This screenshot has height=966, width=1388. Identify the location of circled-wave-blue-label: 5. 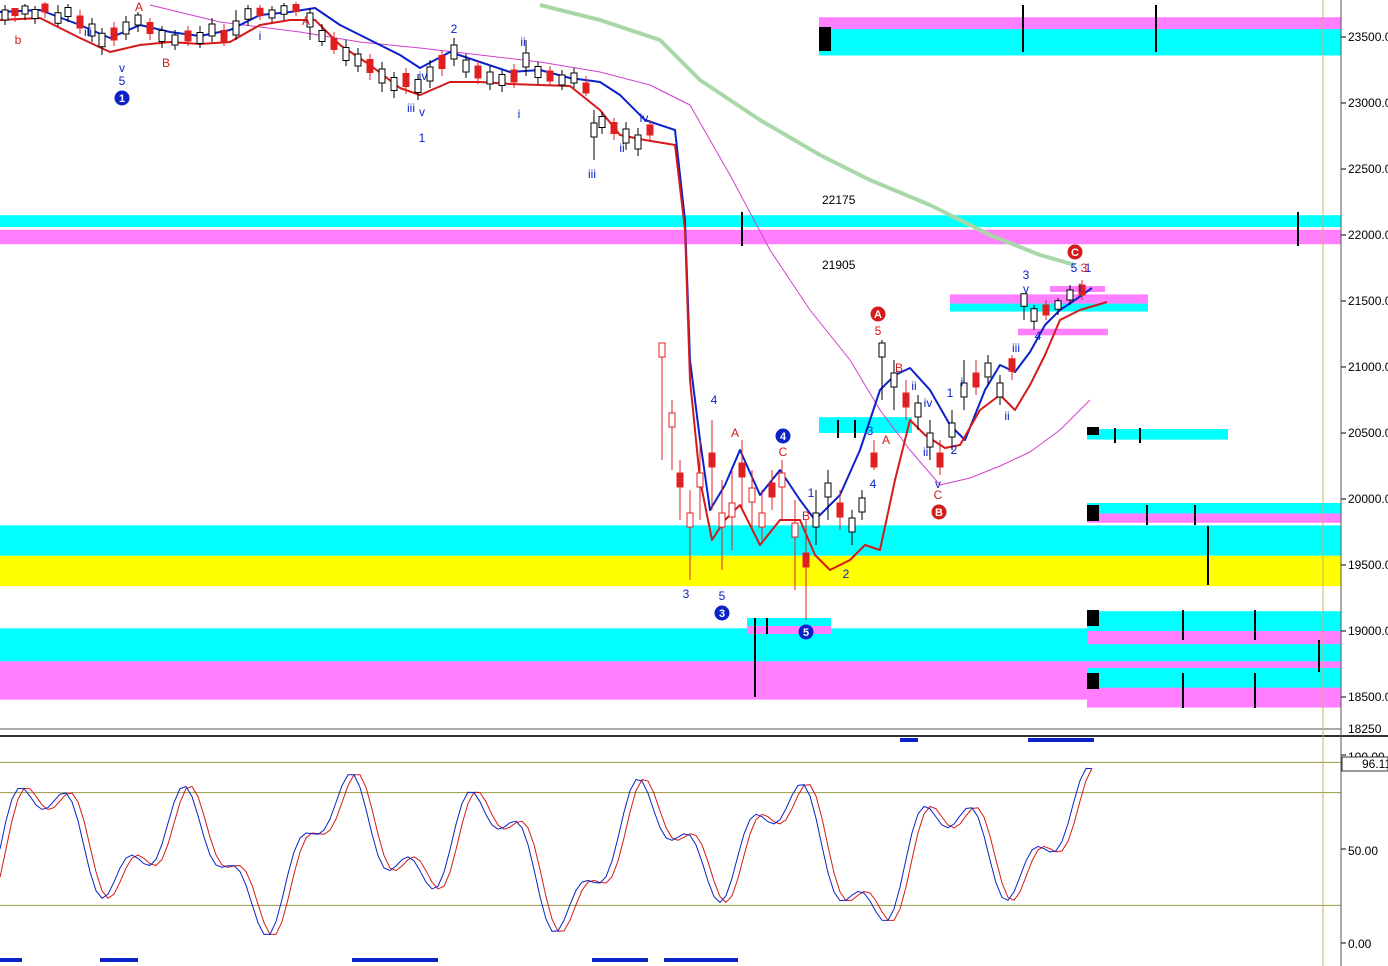
(806, 633).